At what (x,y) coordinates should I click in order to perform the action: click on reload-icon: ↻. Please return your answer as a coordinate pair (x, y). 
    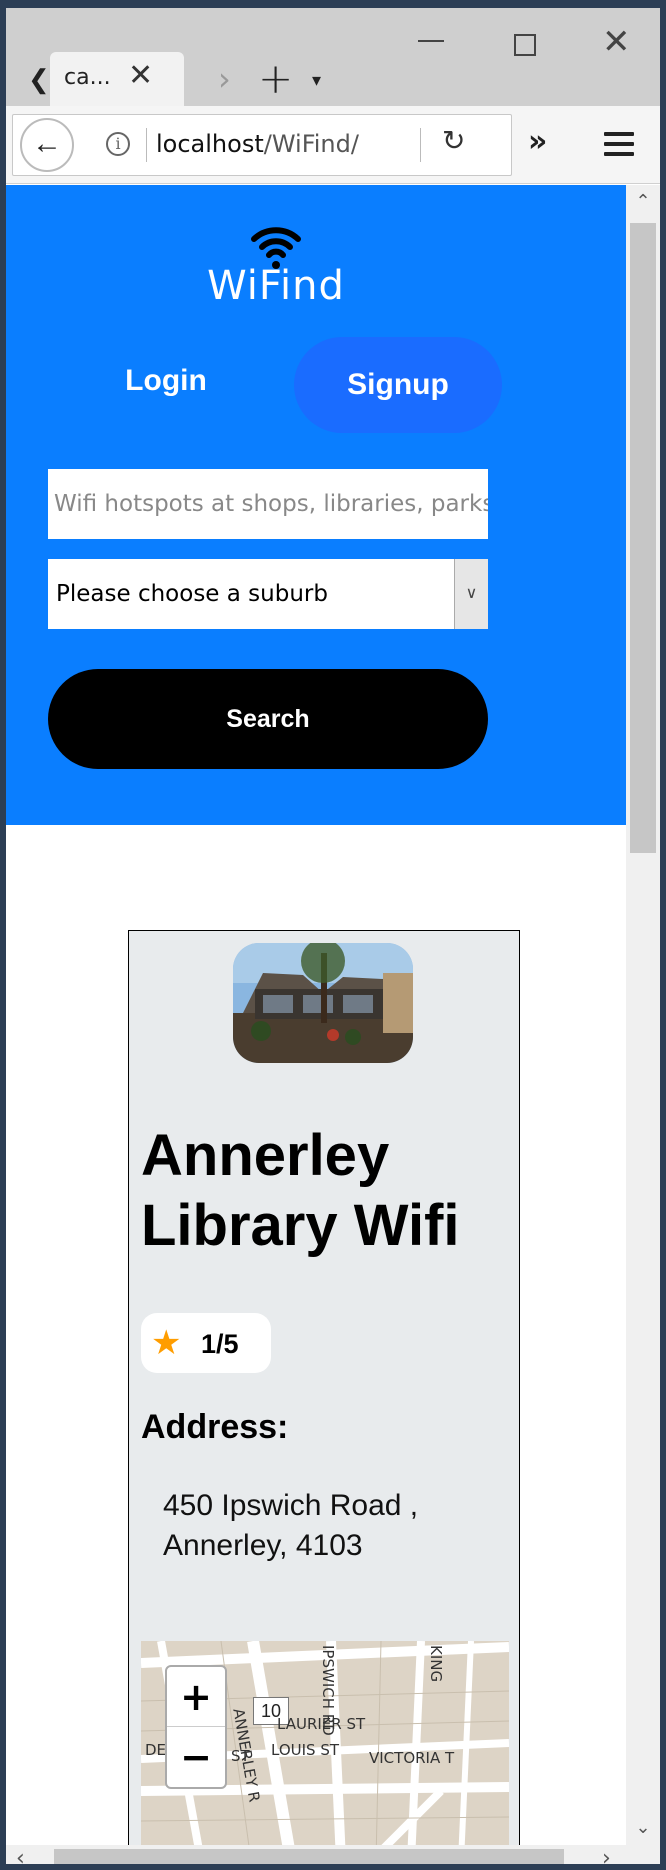
    Looking at the image, I should click on (453, 140).